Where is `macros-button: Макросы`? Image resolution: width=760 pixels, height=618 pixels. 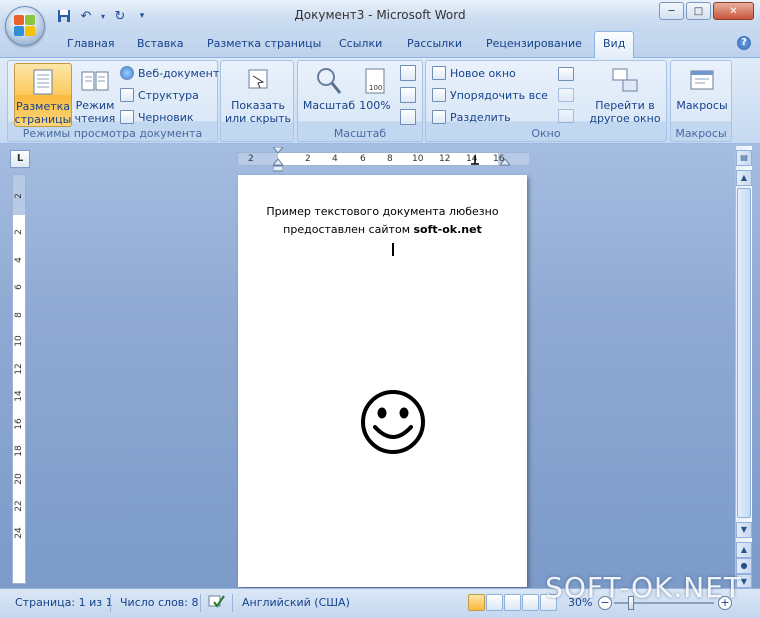
macros-button: Макросы is located at coordinates (702, 95).